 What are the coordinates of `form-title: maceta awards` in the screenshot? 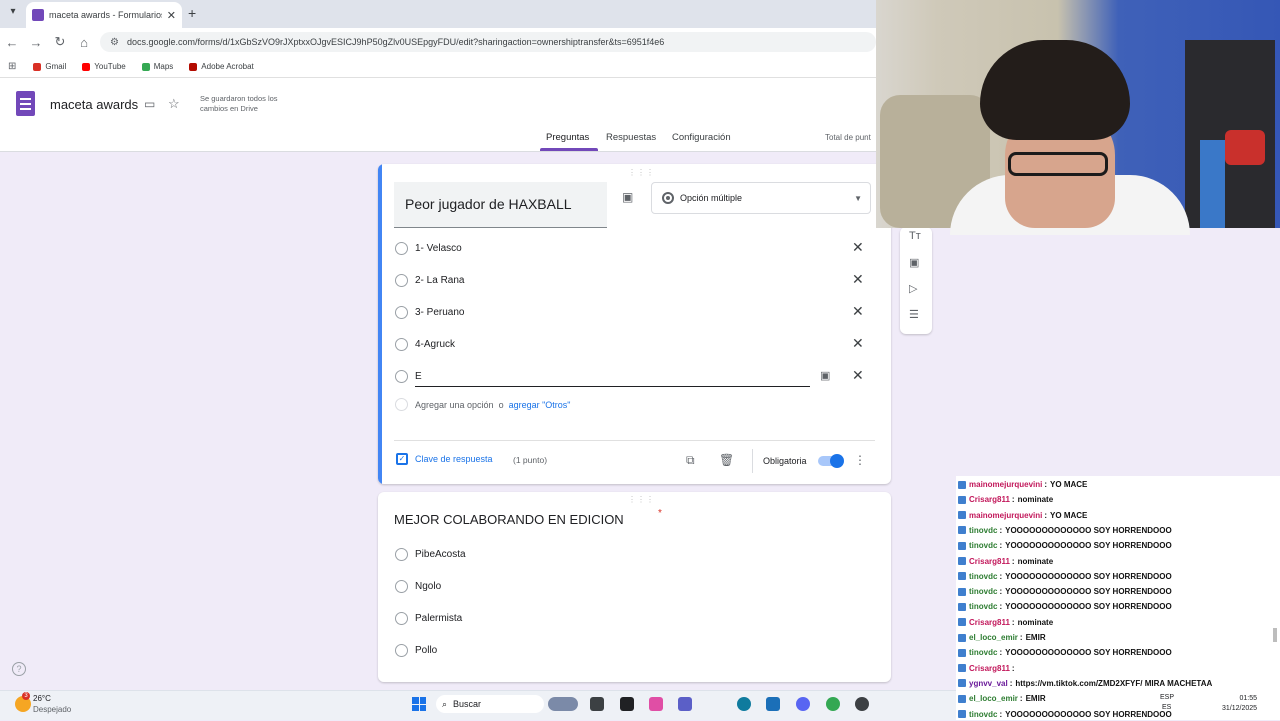 It's located at (94, 104).